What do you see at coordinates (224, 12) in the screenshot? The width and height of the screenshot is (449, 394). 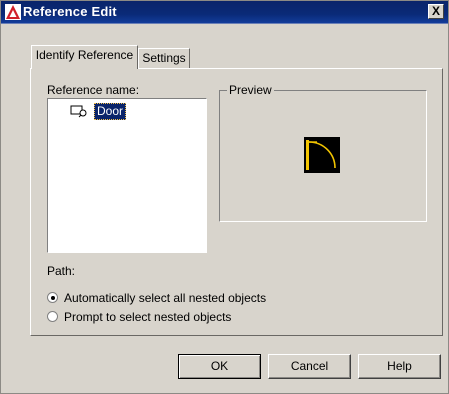 I see `title-bar: Reference Edit X` at bounding box center [224, 12].